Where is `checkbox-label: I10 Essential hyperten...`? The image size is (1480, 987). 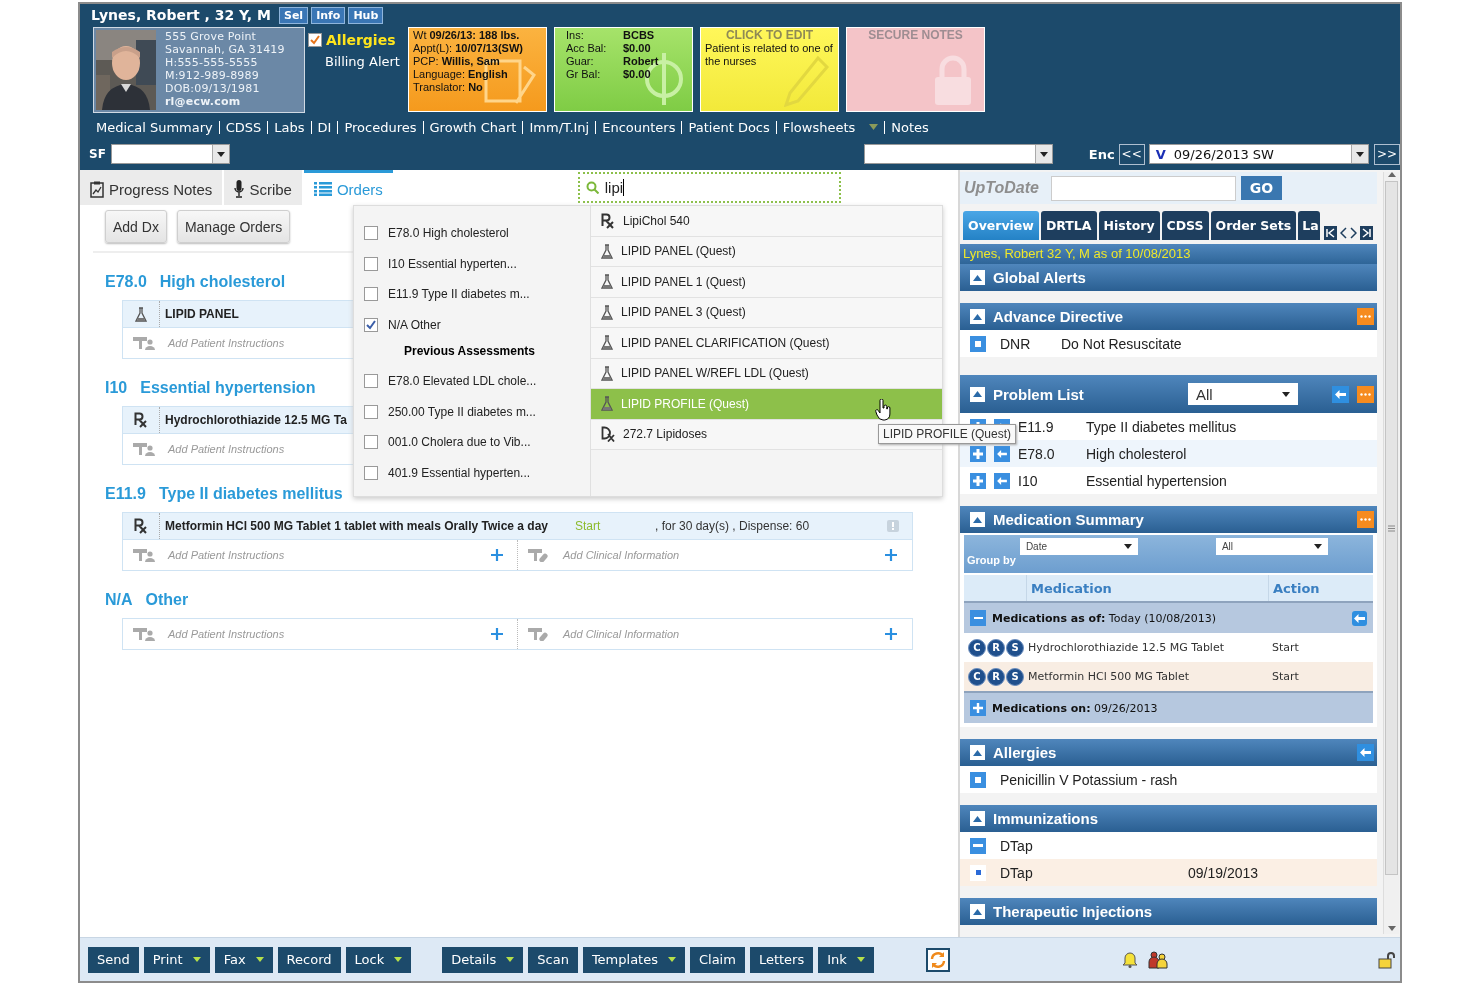
checkbox-label: I10 Essential hyperten... is located at coordinates (452, 263).